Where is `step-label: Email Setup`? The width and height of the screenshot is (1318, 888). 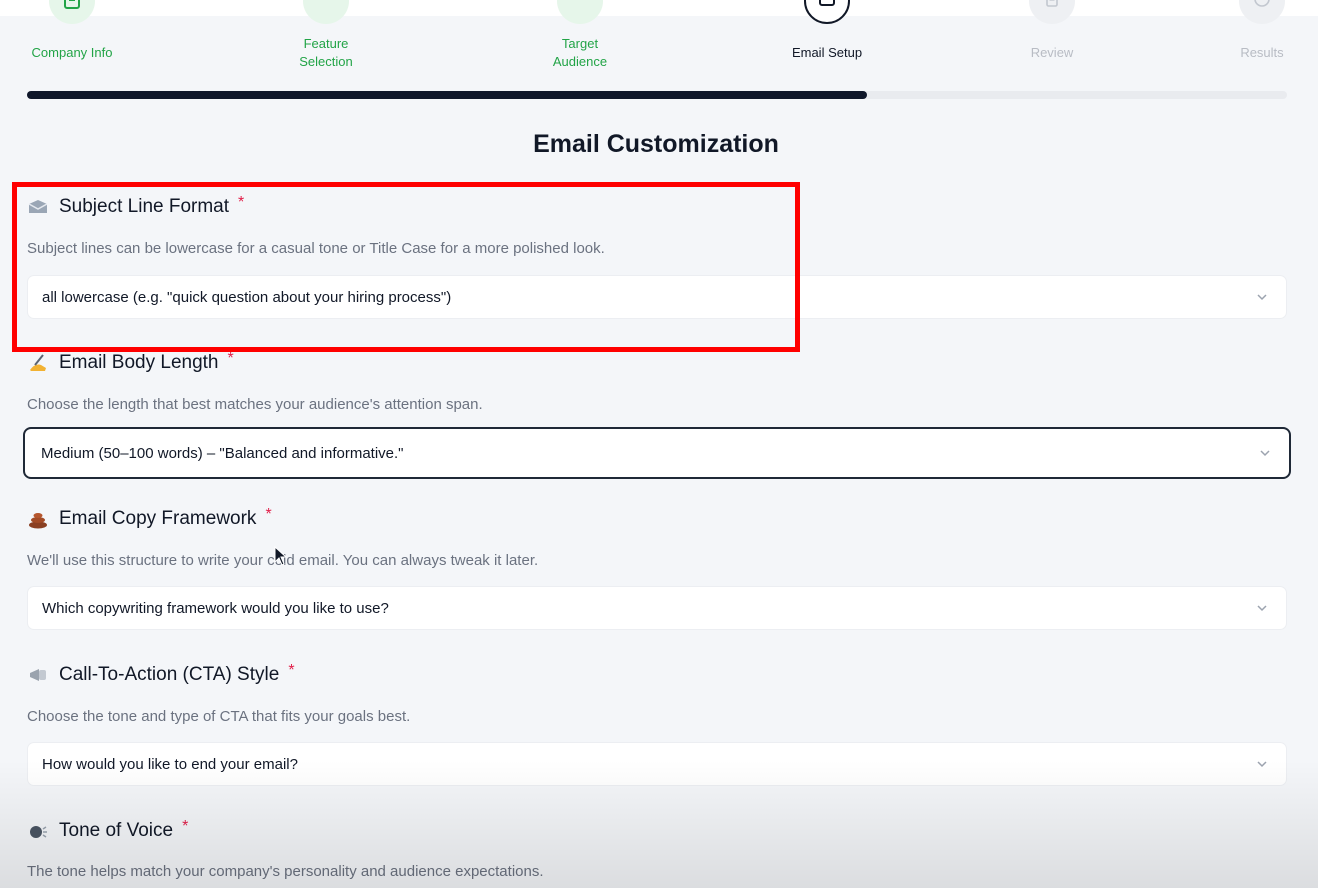
step-label: Email Setup is located at coordinates (827, 52).